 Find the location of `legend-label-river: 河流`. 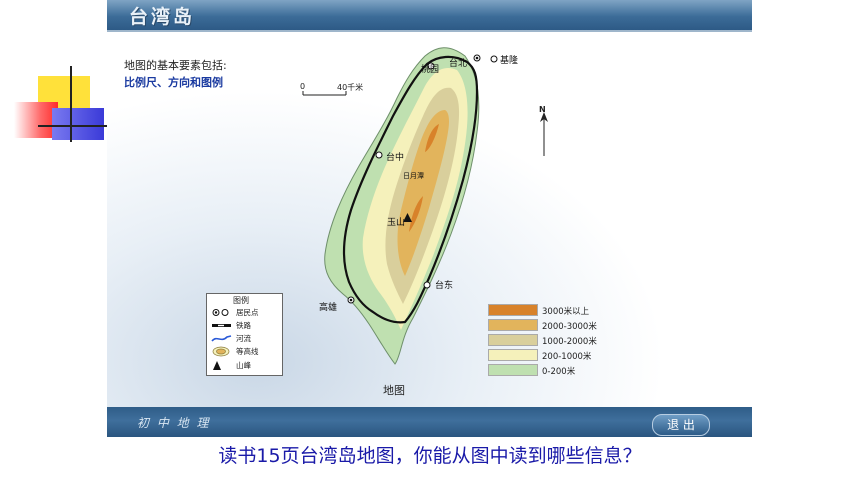

legend-label-river: 河流 is located at coordinates (243, 338).